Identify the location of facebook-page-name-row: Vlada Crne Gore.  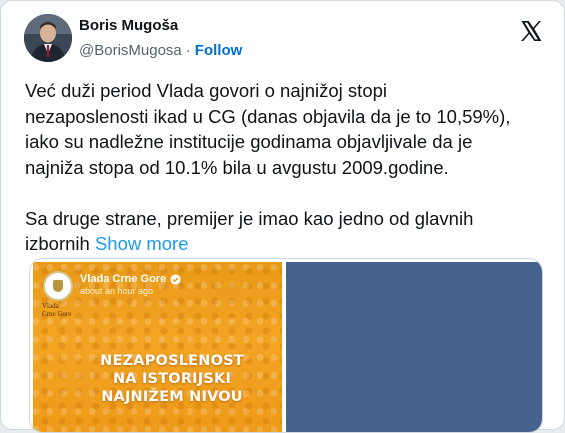
(130, 279).